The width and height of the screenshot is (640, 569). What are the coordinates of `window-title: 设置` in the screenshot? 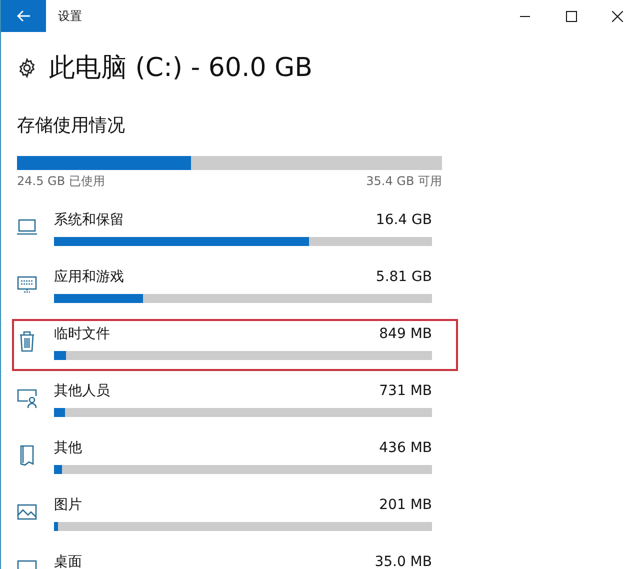 It's located at (70, 16).